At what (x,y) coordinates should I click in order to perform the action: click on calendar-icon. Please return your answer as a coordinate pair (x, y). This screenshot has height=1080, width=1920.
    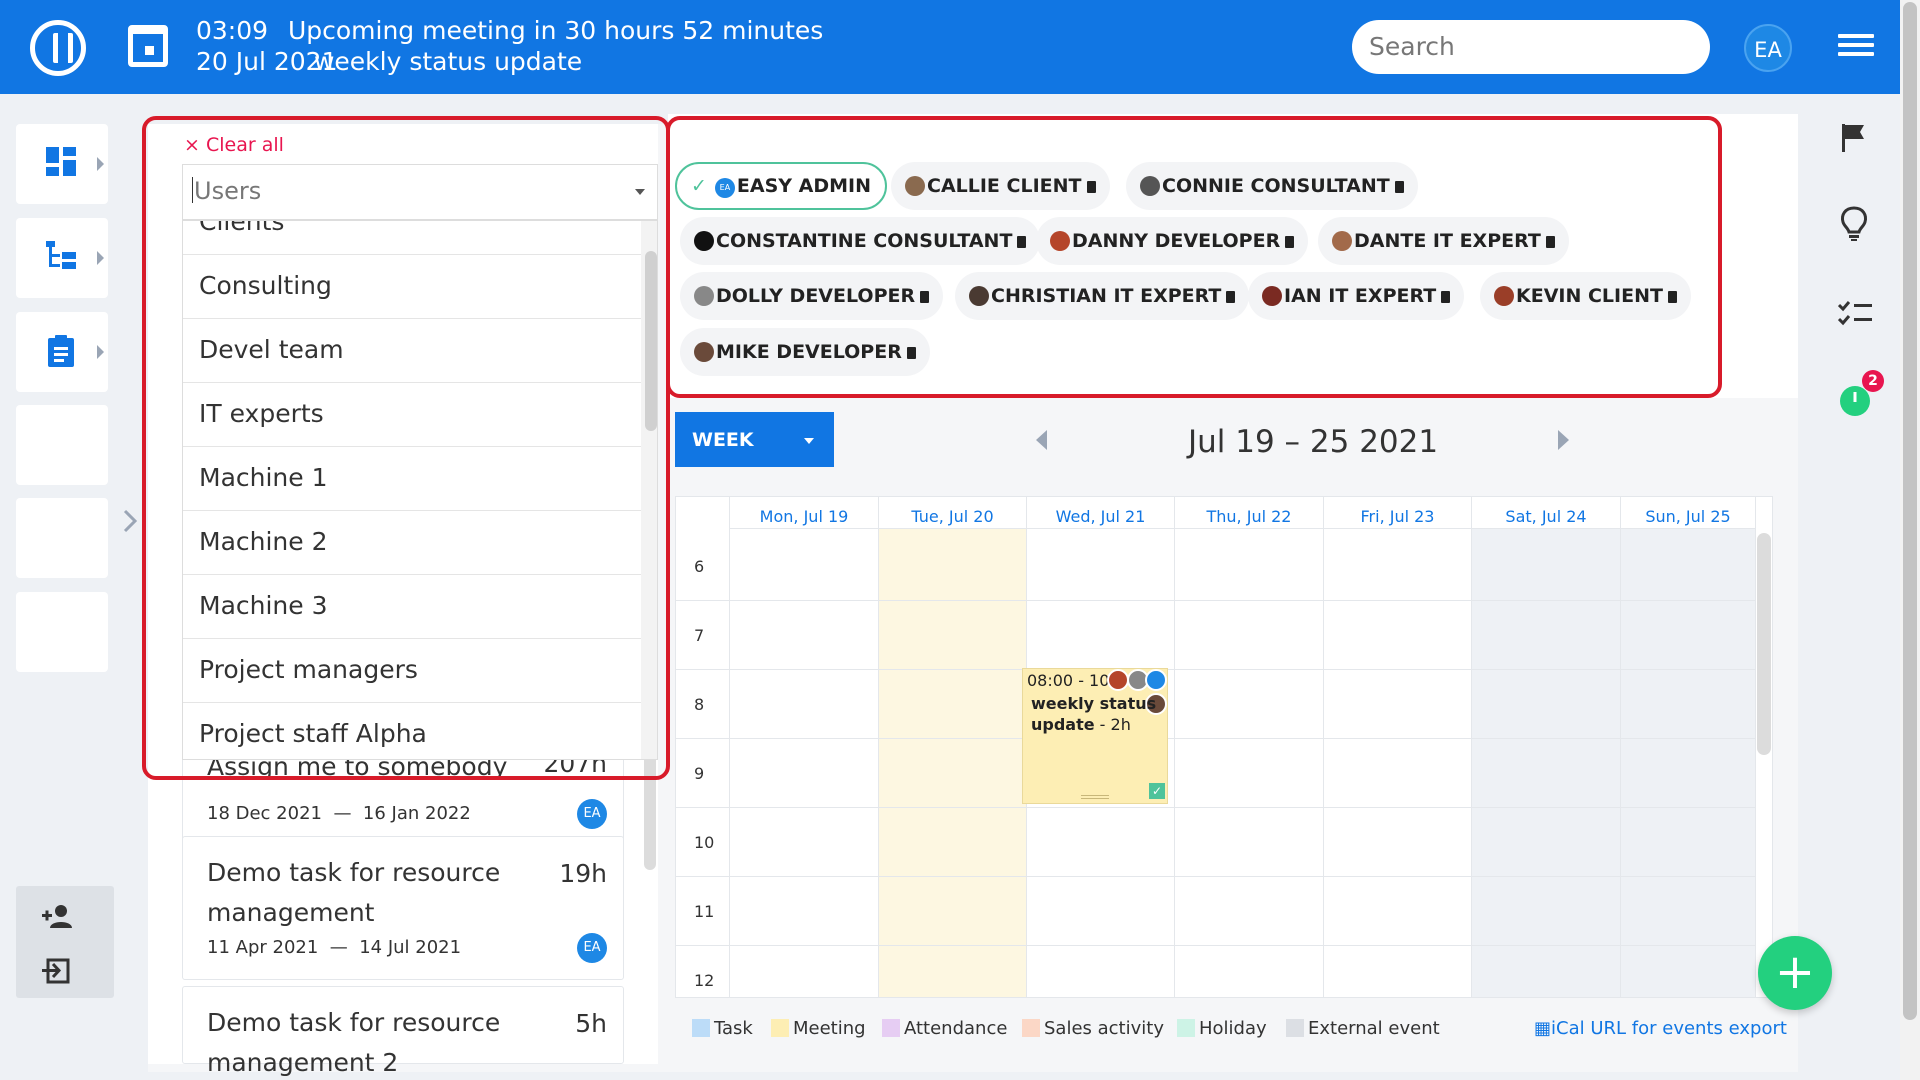
    Looking at the image, I should click on (148, 46).